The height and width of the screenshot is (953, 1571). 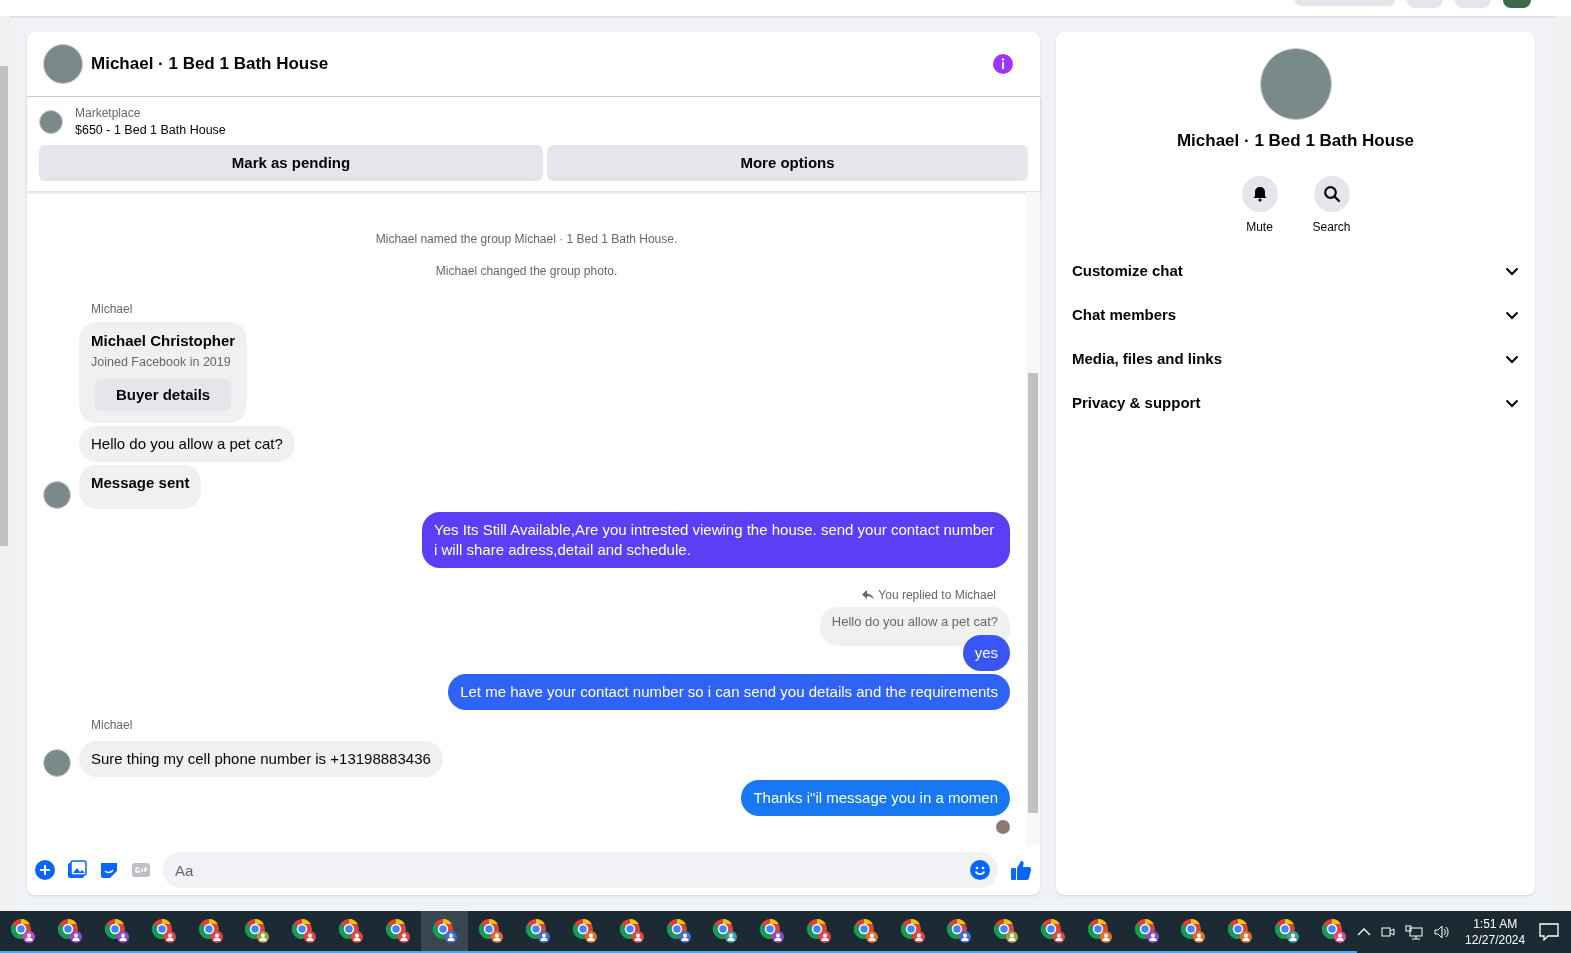 What do you see at coordinates (1549, 932) in the screenshot?
I see `notification-icon` at bounding box center [1549, 932].